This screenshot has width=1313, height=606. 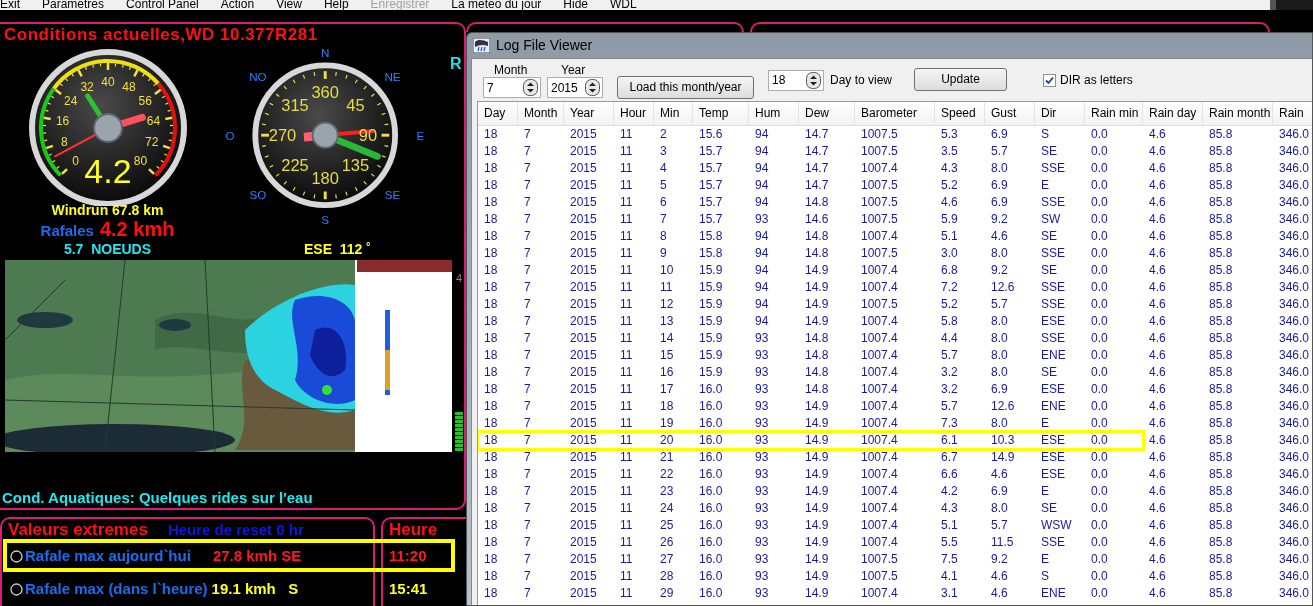 I want to click on column-header: Year, so click(x=589, y=113).